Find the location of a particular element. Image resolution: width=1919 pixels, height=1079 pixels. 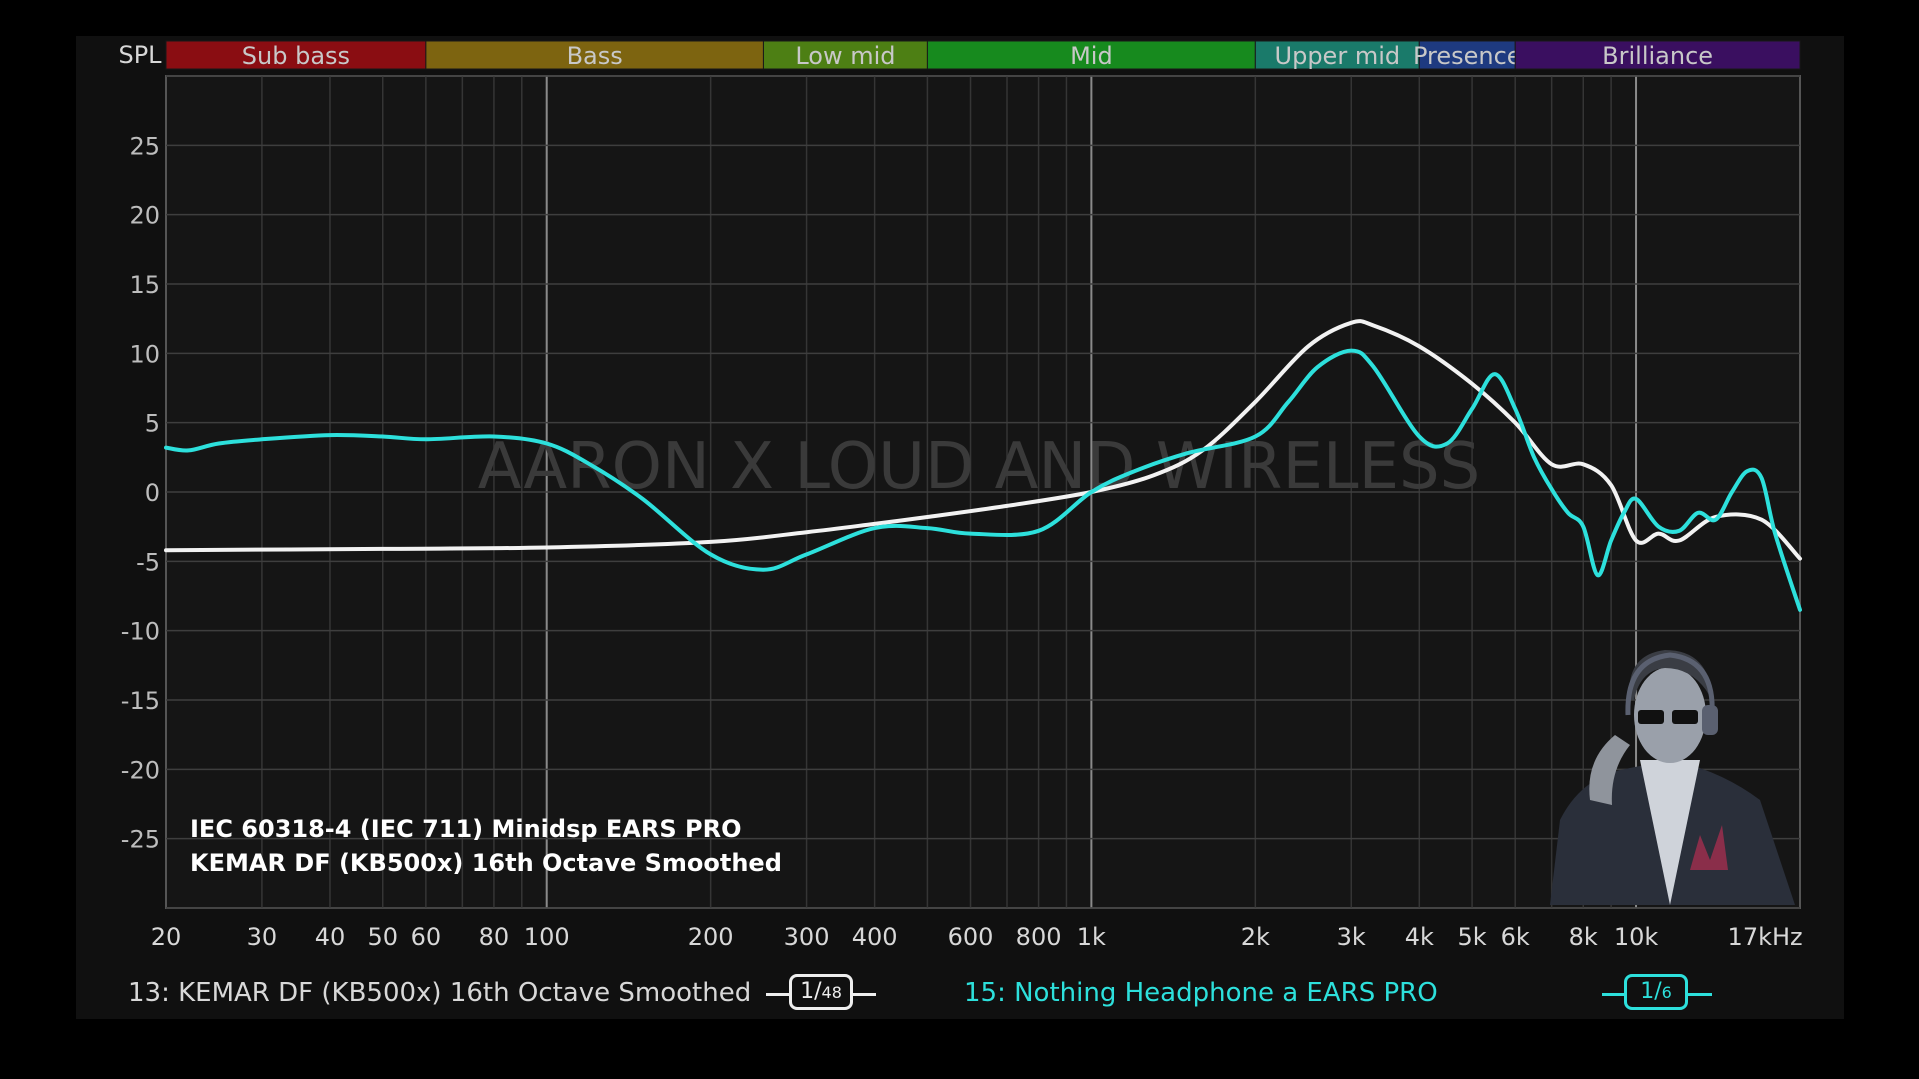

smoothing-den: 6 is located at coordinates (1666, 992).